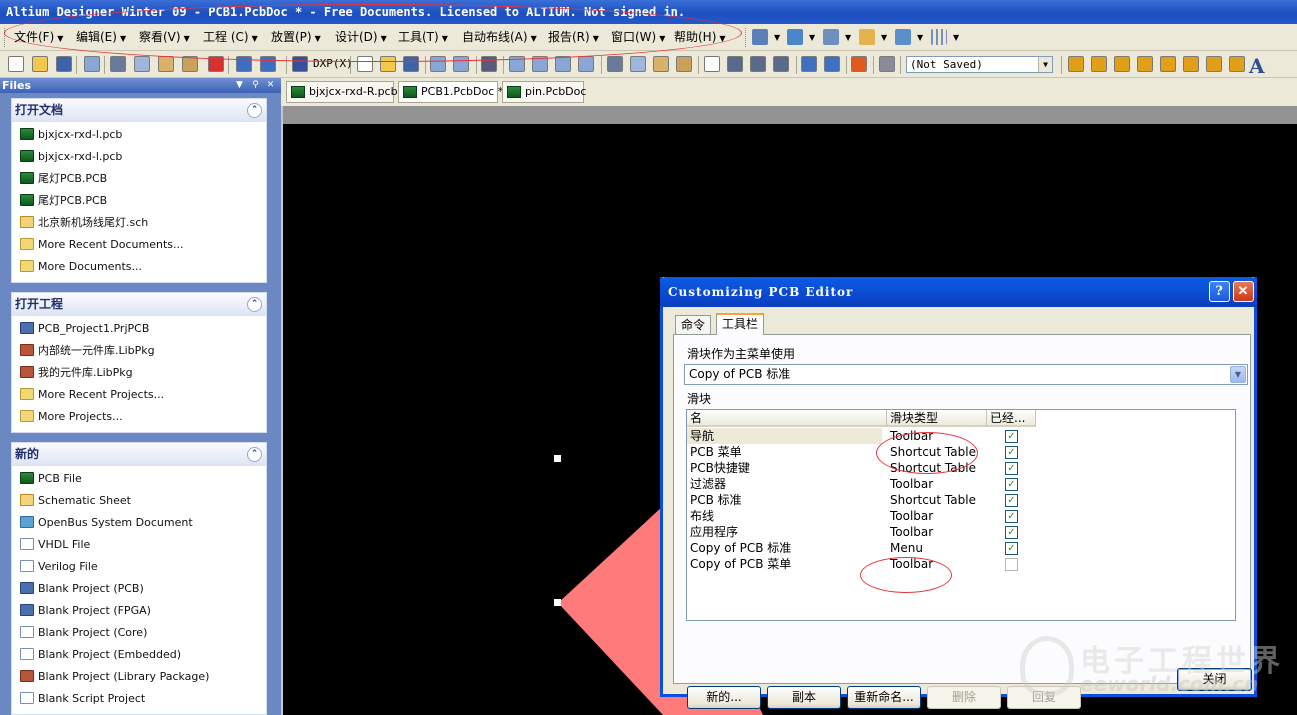 Image resolution: width=1297 pixels, height=715 pixels. What do you see at coordinates (342, 92) in the screenshot?
I see `document-tab: bjxjcx-rxd-R.pcb` at bounding box center [342, 92].